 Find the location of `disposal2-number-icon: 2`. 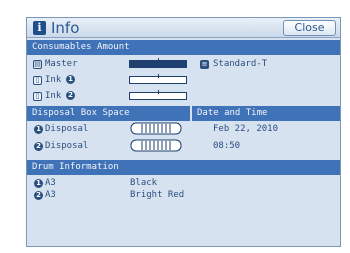

disposal2-number-icon: 2 is located at coordinates (38, 146).